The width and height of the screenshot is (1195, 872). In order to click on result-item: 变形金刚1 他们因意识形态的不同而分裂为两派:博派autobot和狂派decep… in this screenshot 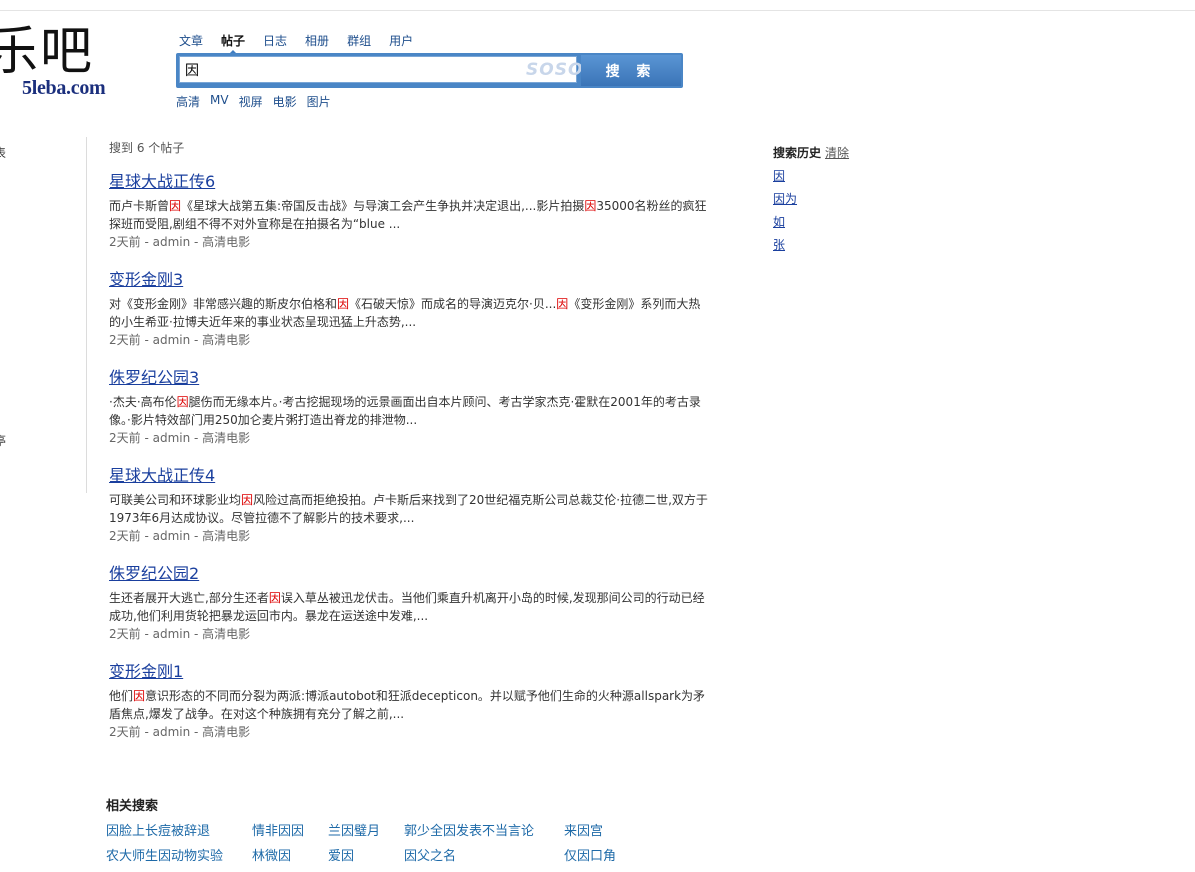, I will do `click(409, 711)`.